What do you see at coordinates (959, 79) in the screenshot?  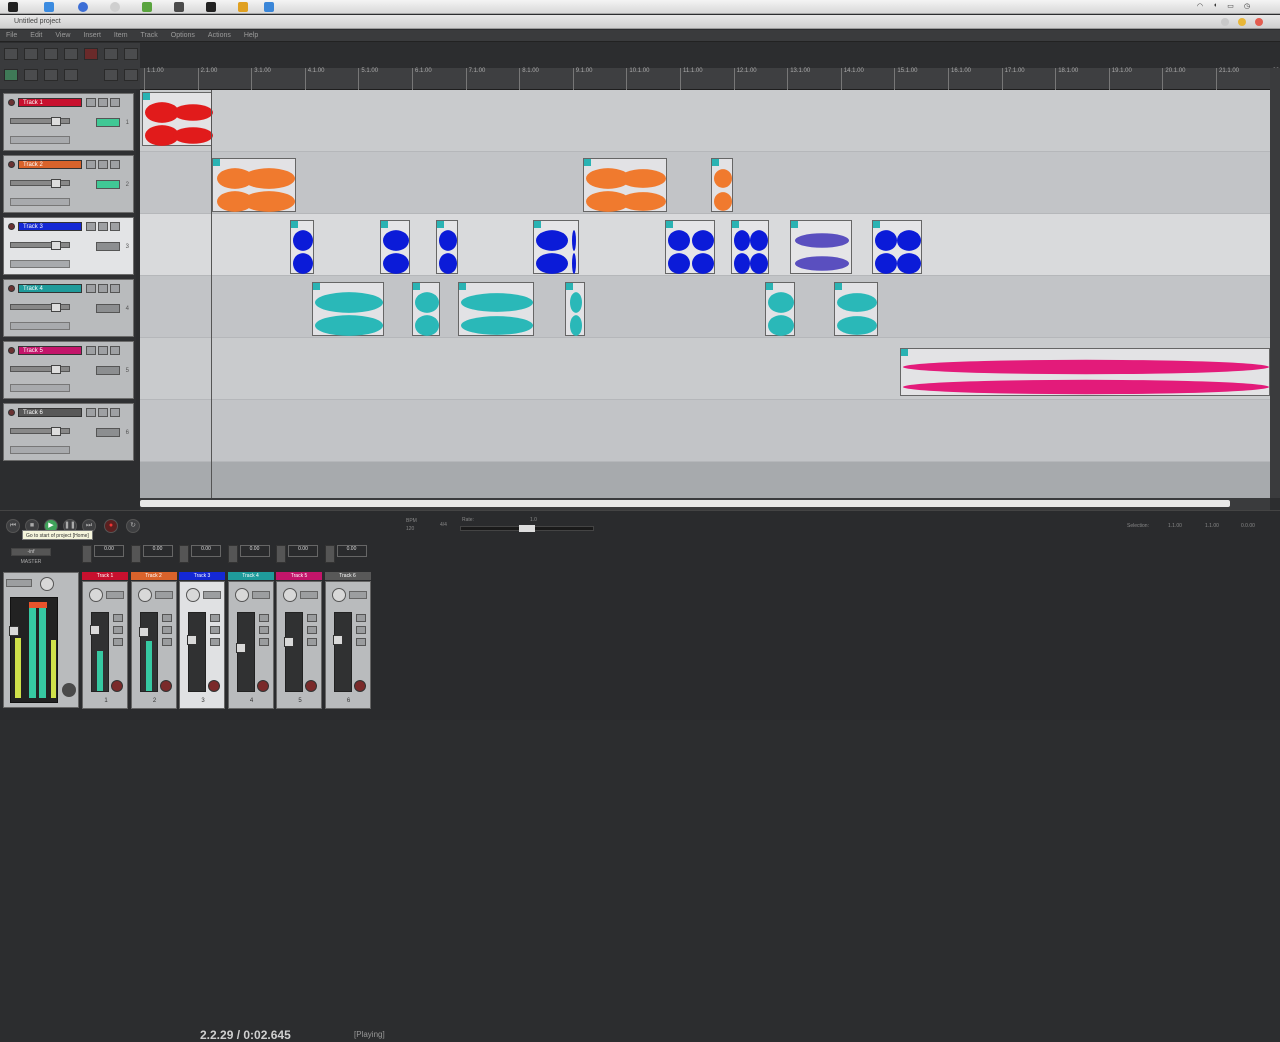 I see `ruler-marker: 16.1.00` at bounding box center [959, 79].